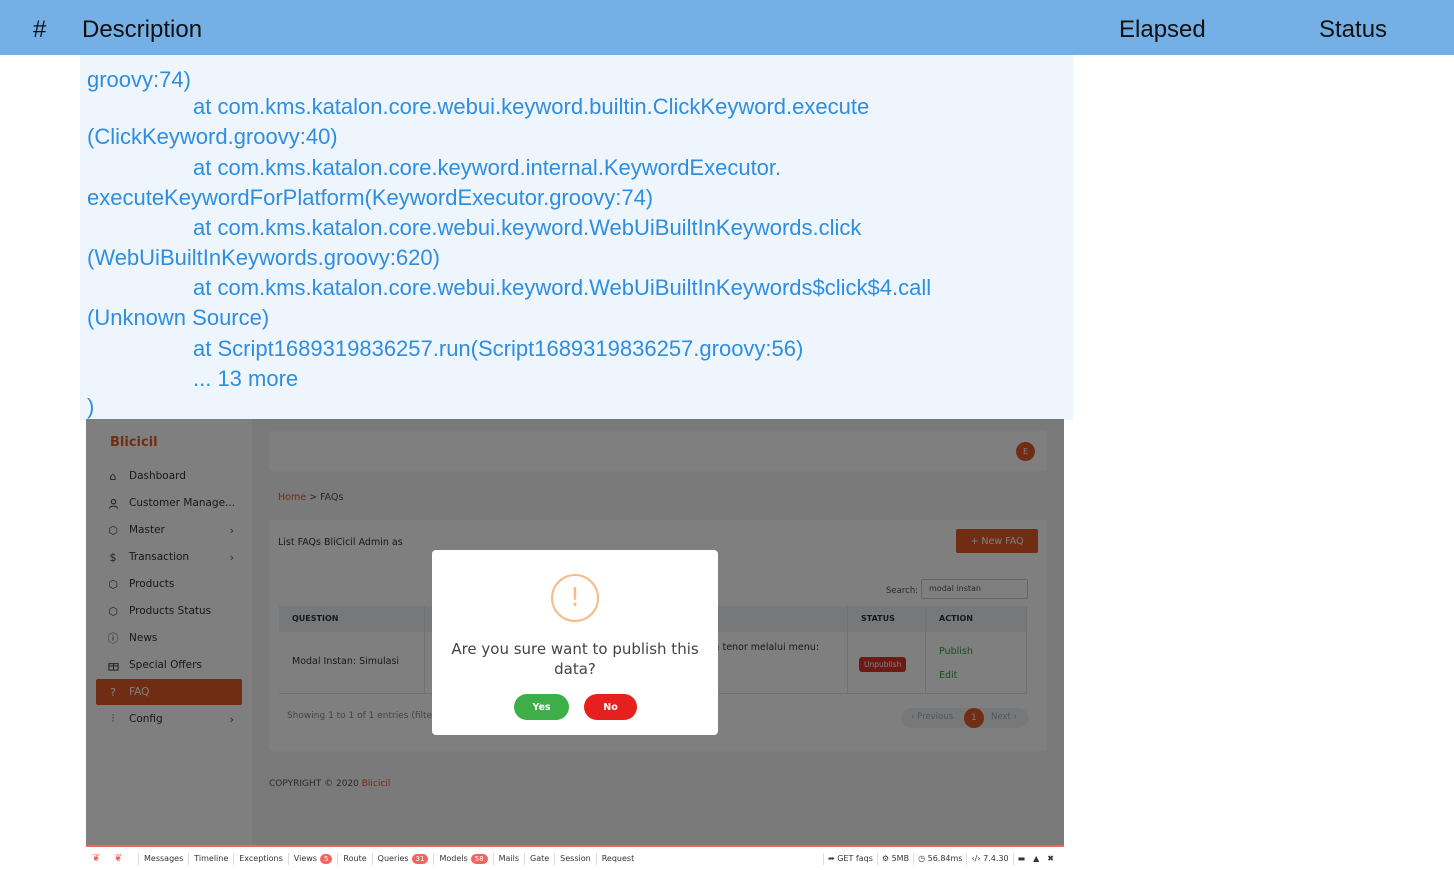  Describe the element at coordinates (1036, 859) in the screenshot. I see `chevron-up-icon: ▲` at that location.